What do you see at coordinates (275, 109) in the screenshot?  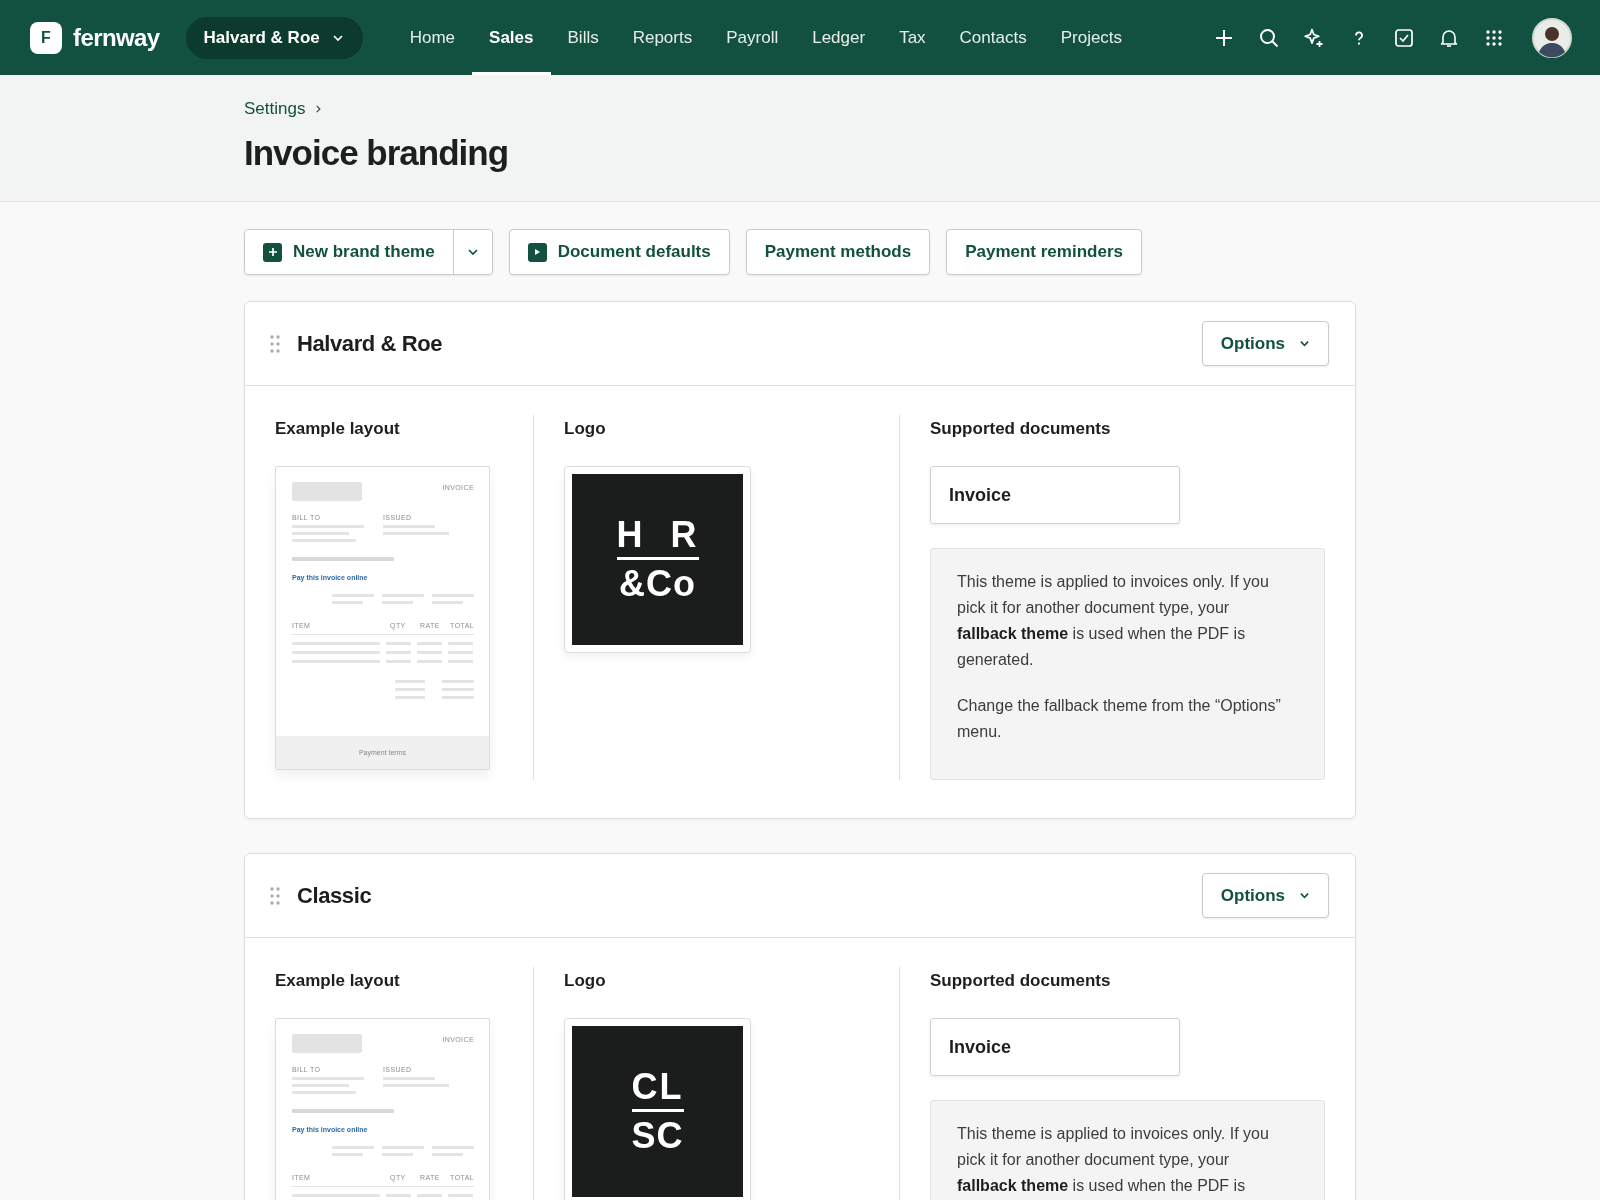 I see `breadcrumb-link: Settings` at bounding box center [275, 109].